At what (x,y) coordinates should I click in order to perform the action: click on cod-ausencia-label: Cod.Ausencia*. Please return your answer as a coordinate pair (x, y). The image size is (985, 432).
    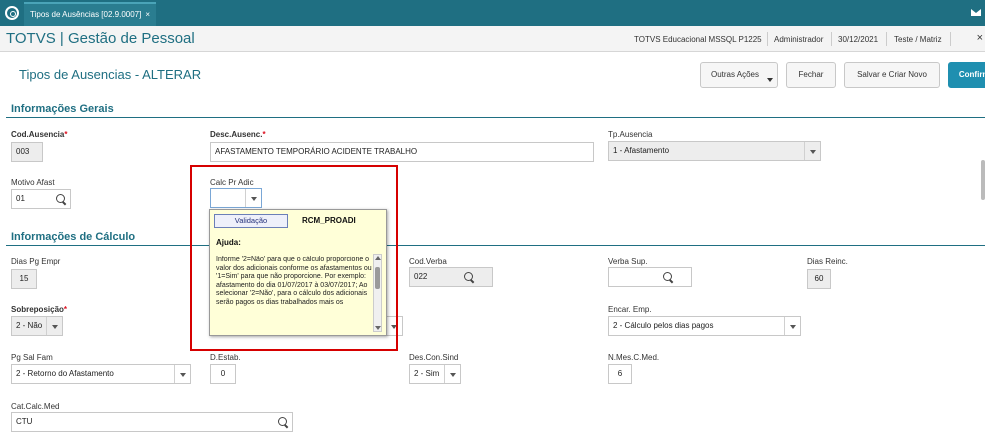
    Looking at the image, I should click on (39, 134).